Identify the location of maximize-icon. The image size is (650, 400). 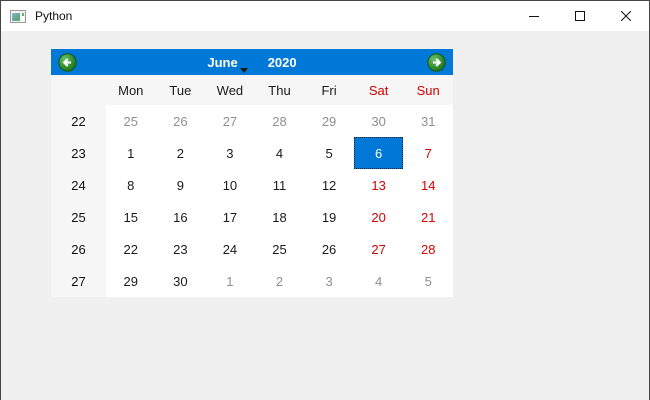
(580, 16).